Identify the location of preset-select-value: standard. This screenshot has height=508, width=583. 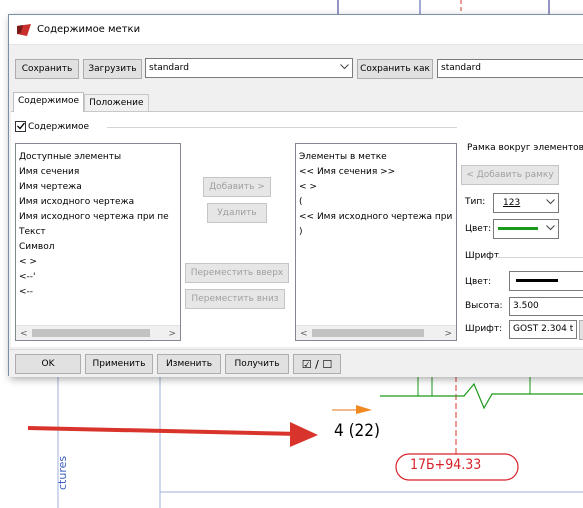
(169, 68).